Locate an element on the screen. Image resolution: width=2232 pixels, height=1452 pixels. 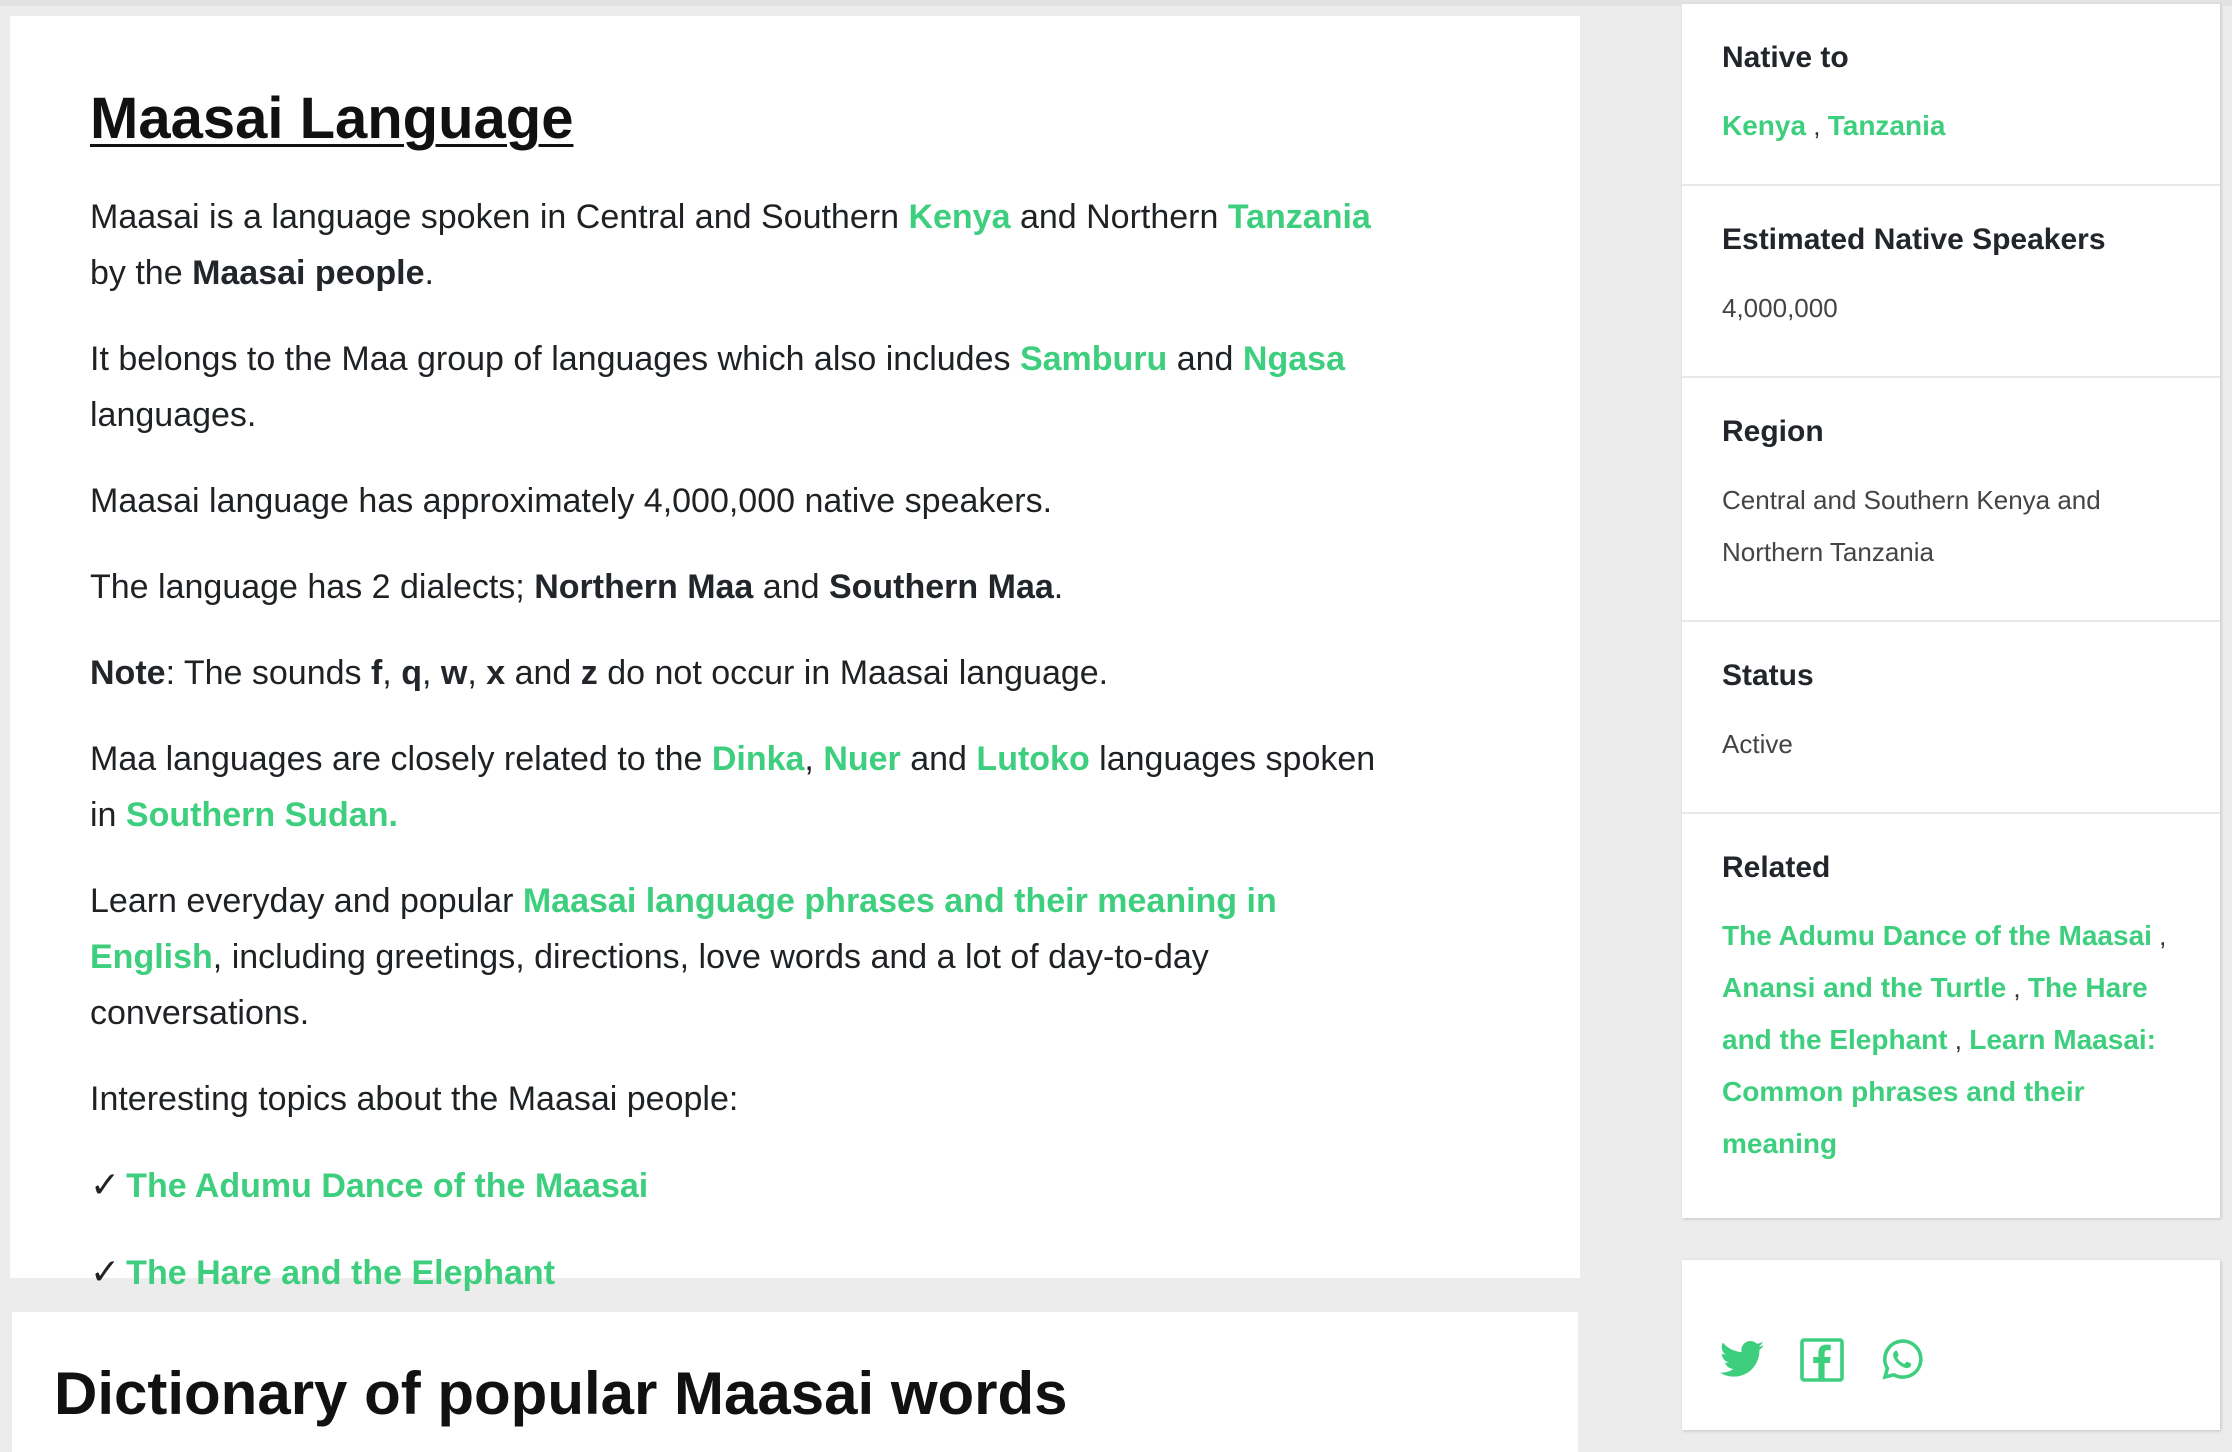
link-southern-sudan: Southern Sudan. is located at coordinates (262, 815).